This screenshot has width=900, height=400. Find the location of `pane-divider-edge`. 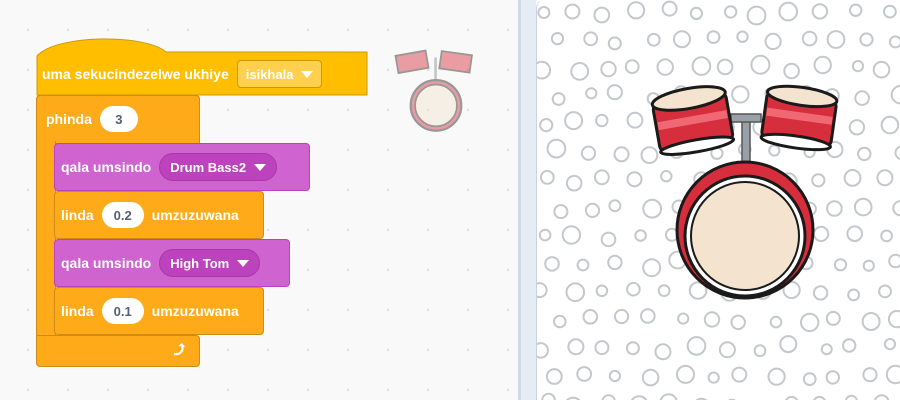

pane-divider-edge is located at coordinates (519, 200).